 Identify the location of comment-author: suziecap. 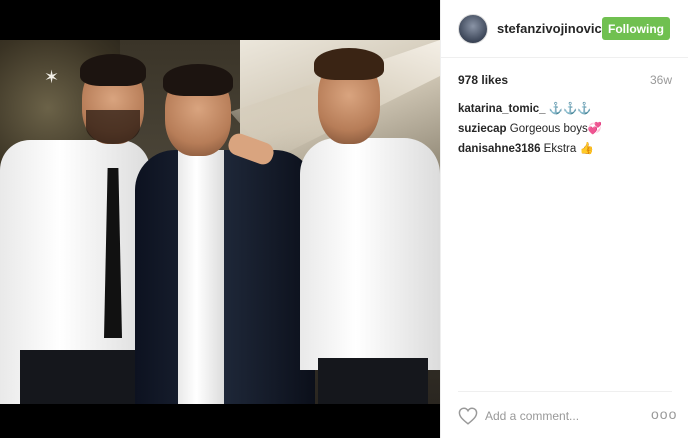
(482, 129).